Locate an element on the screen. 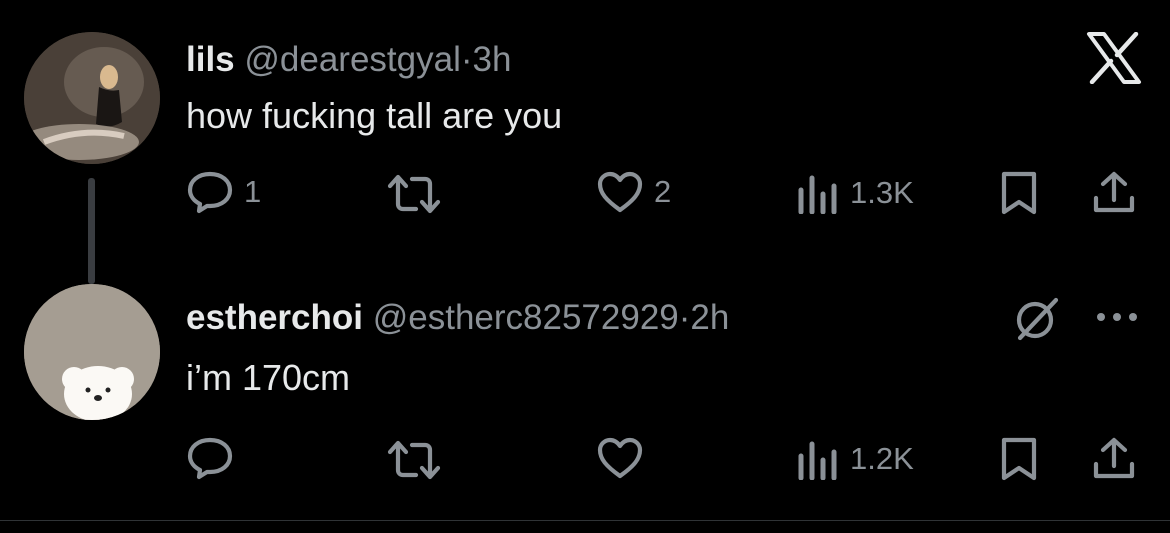 This screenshot has height=533, width=1170. tweet-text: i’m 170cm is located at coordinates (268, 377).